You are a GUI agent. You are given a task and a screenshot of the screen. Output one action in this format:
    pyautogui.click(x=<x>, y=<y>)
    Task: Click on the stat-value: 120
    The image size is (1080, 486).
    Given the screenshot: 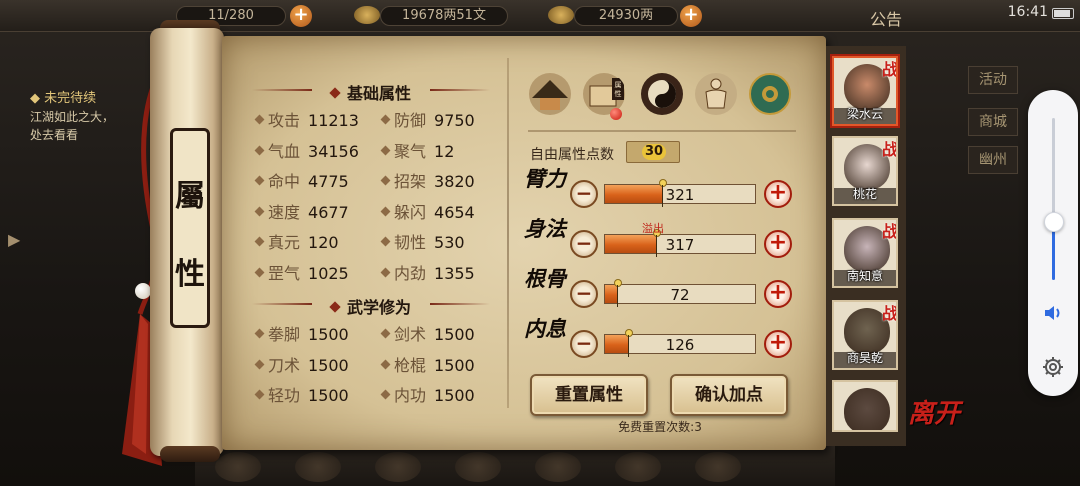 What is the action you would take?
    pyautogui.click(x=323, y=242)
    